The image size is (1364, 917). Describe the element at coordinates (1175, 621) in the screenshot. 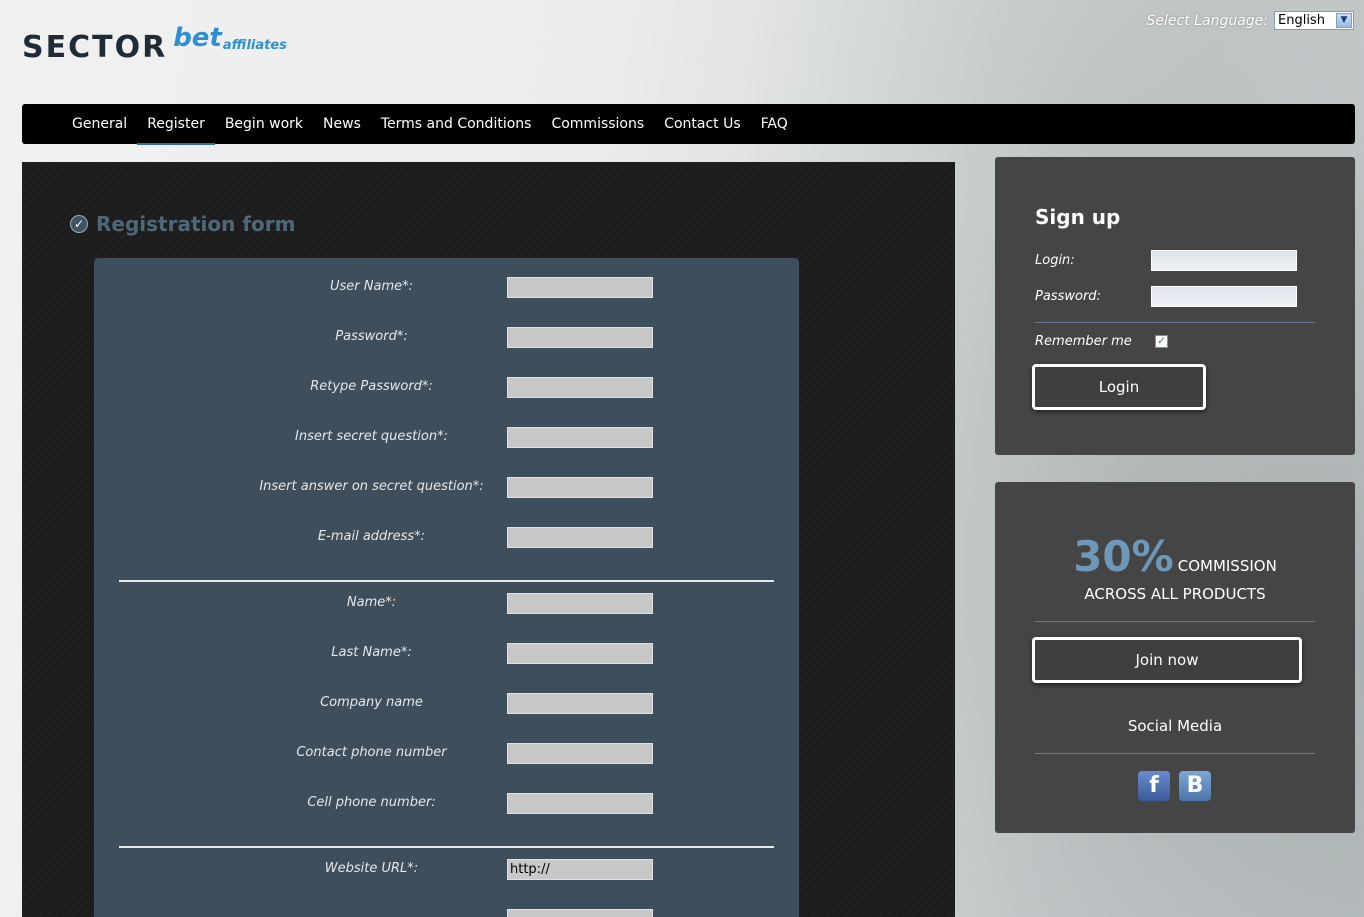

I see `promo-divider` at that location.